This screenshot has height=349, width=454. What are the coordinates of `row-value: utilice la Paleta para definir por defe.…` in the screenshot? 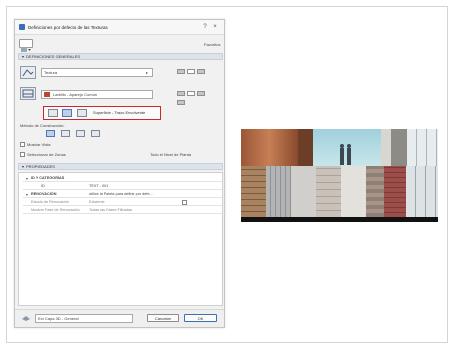 It's located at (121, 194).